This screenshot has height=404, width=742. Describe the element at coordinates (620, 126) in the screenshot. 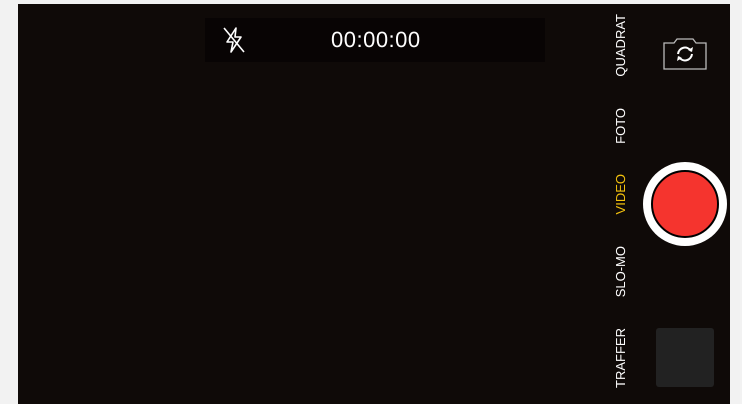

I see `camera-mode: FOTO` at that location.